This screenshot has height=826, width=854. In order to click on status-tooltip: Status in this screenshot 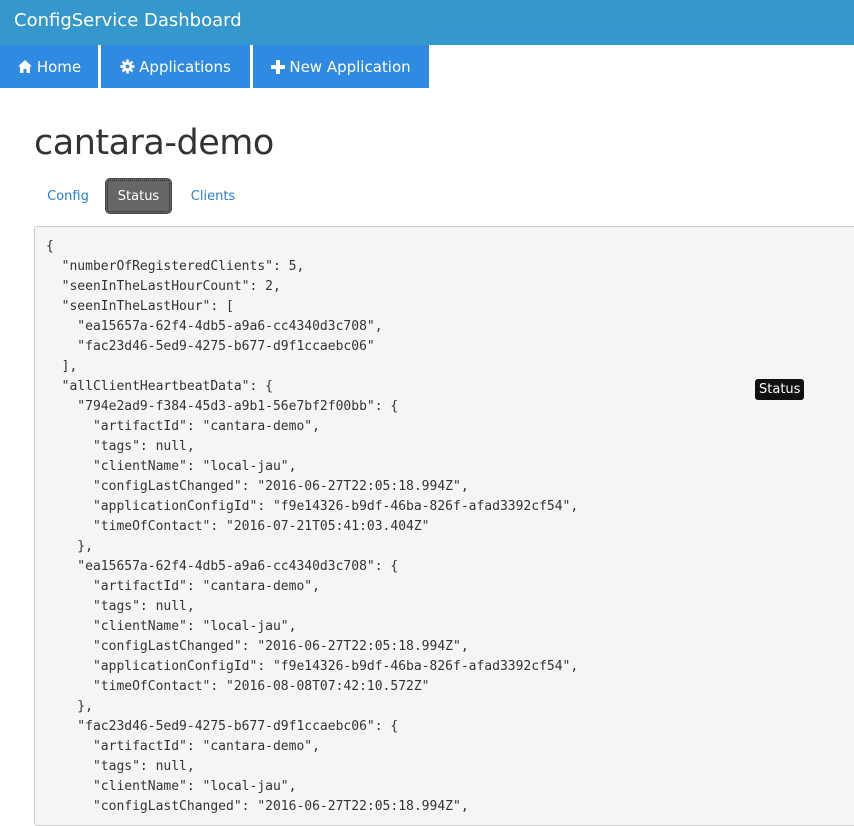, I will do `click(780, 389)`.